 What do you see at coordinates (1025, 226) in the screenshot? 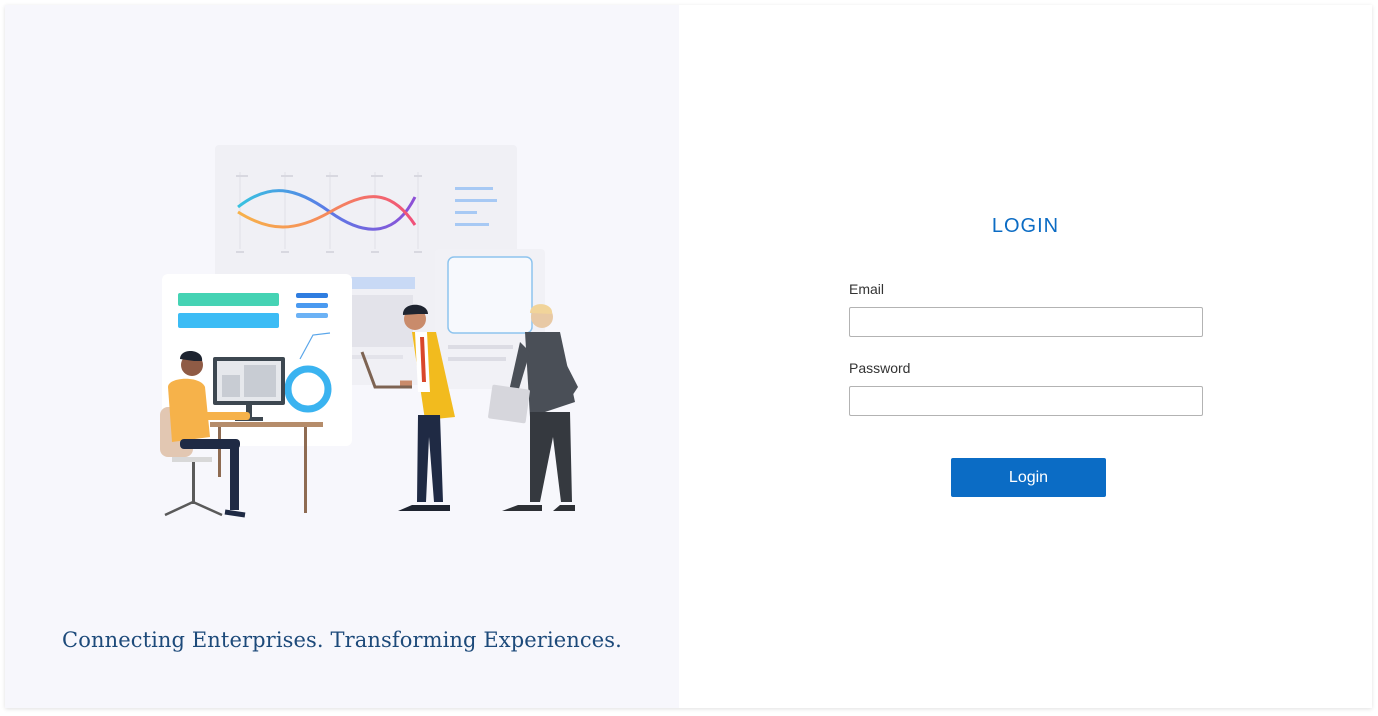
I see `login-title: LOGIN` at bounding box center [1025, 226].